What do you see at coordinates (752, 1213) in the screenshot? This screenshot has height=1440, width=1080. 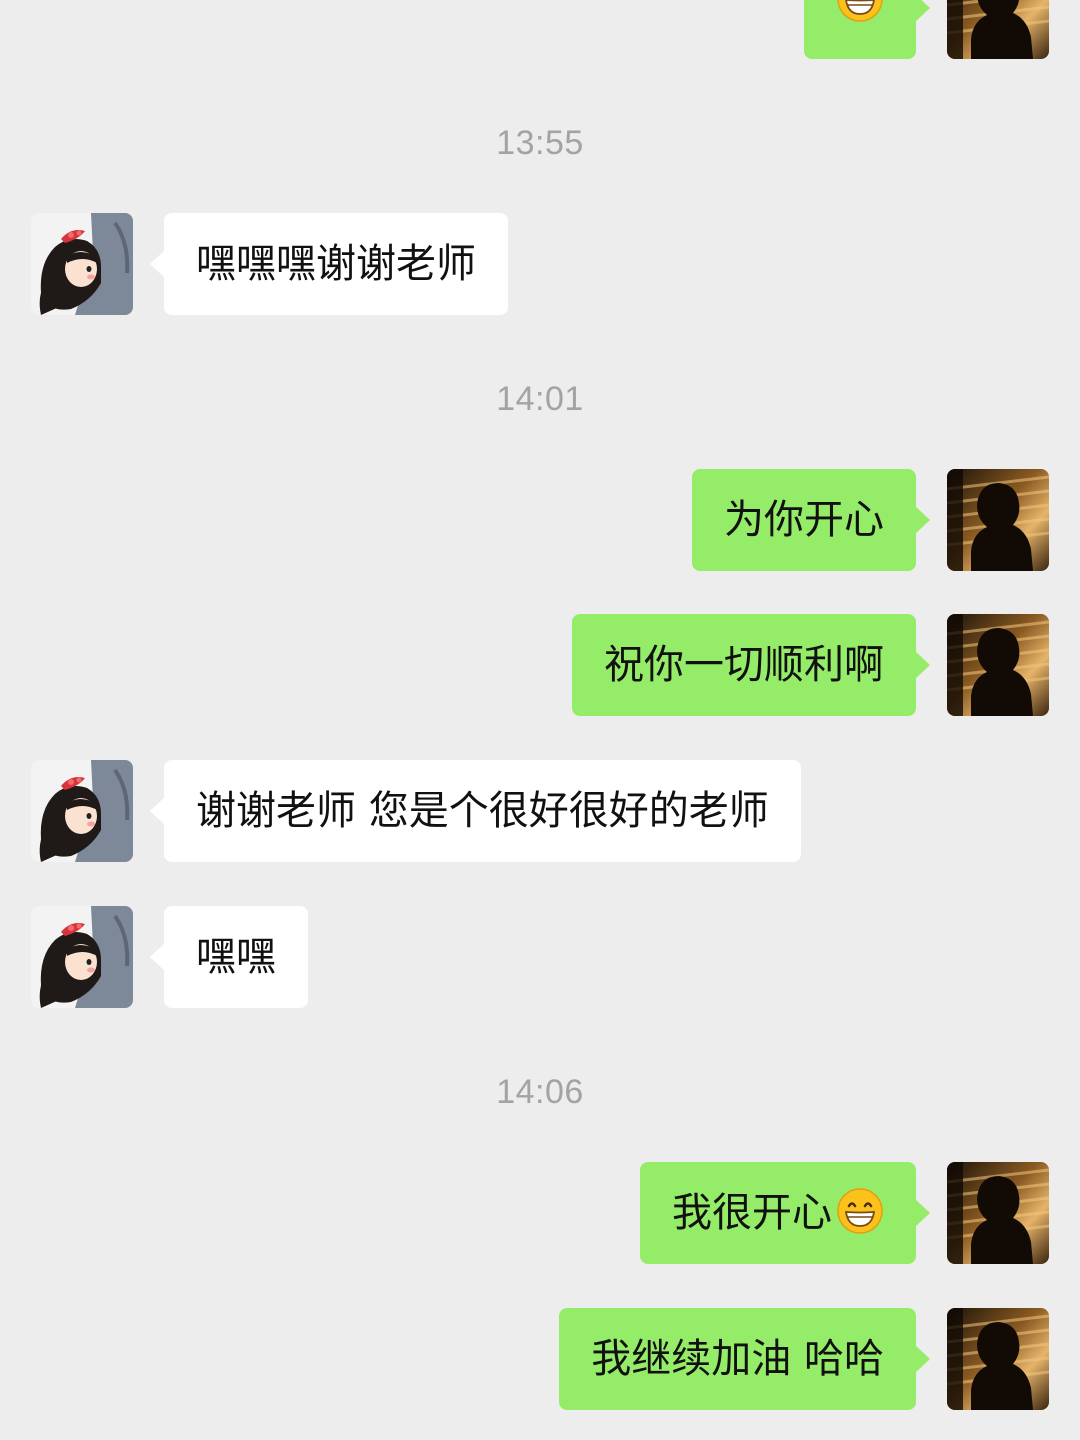 I see `message-text: 我很开心` at bounding box center [752, 1213].